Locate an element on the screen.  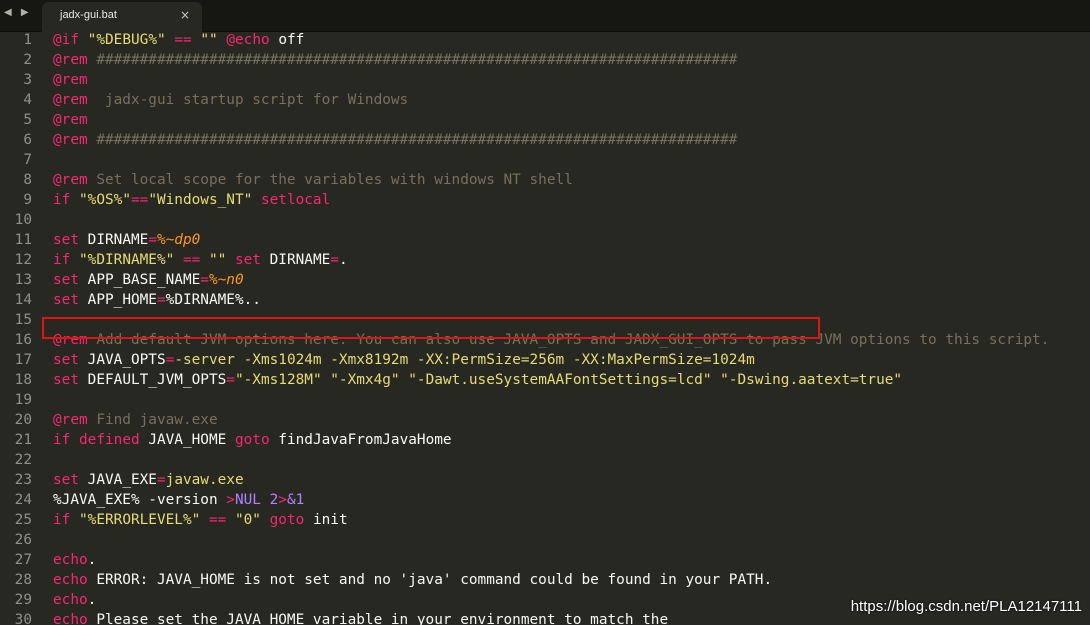
code-token: "0" is located at coordinates (247, 520).